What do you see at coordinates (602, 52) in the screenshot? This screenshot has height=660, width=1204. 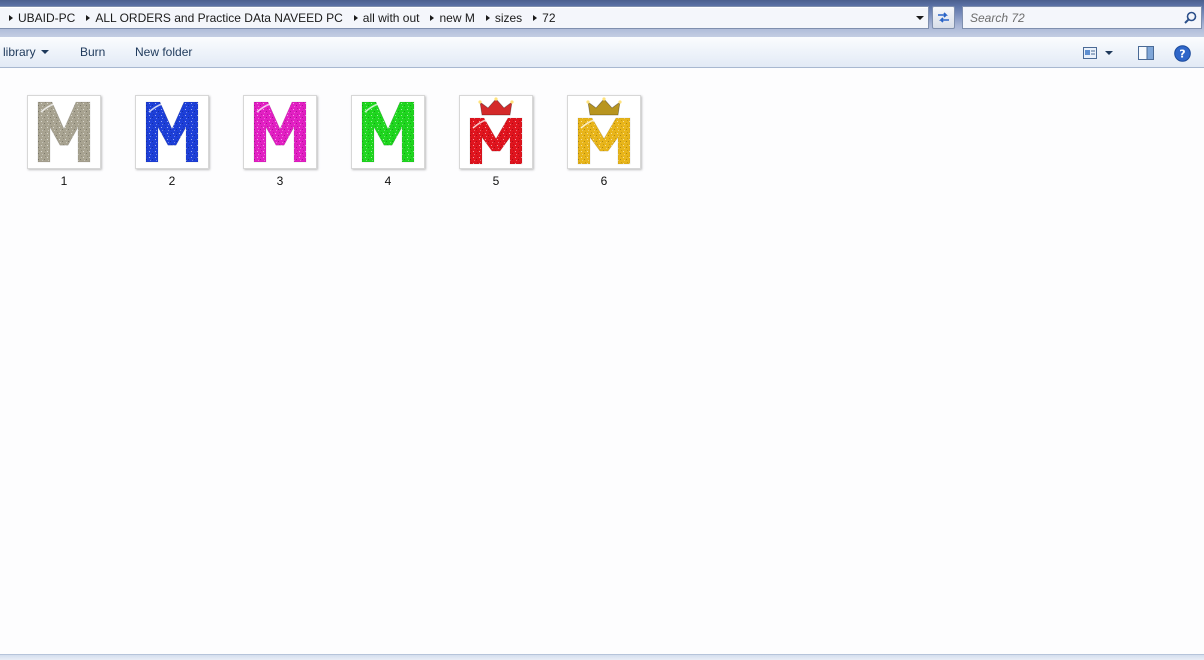 I see `command-bar: library Burn New folder ?` at bounding box center [602, 52].